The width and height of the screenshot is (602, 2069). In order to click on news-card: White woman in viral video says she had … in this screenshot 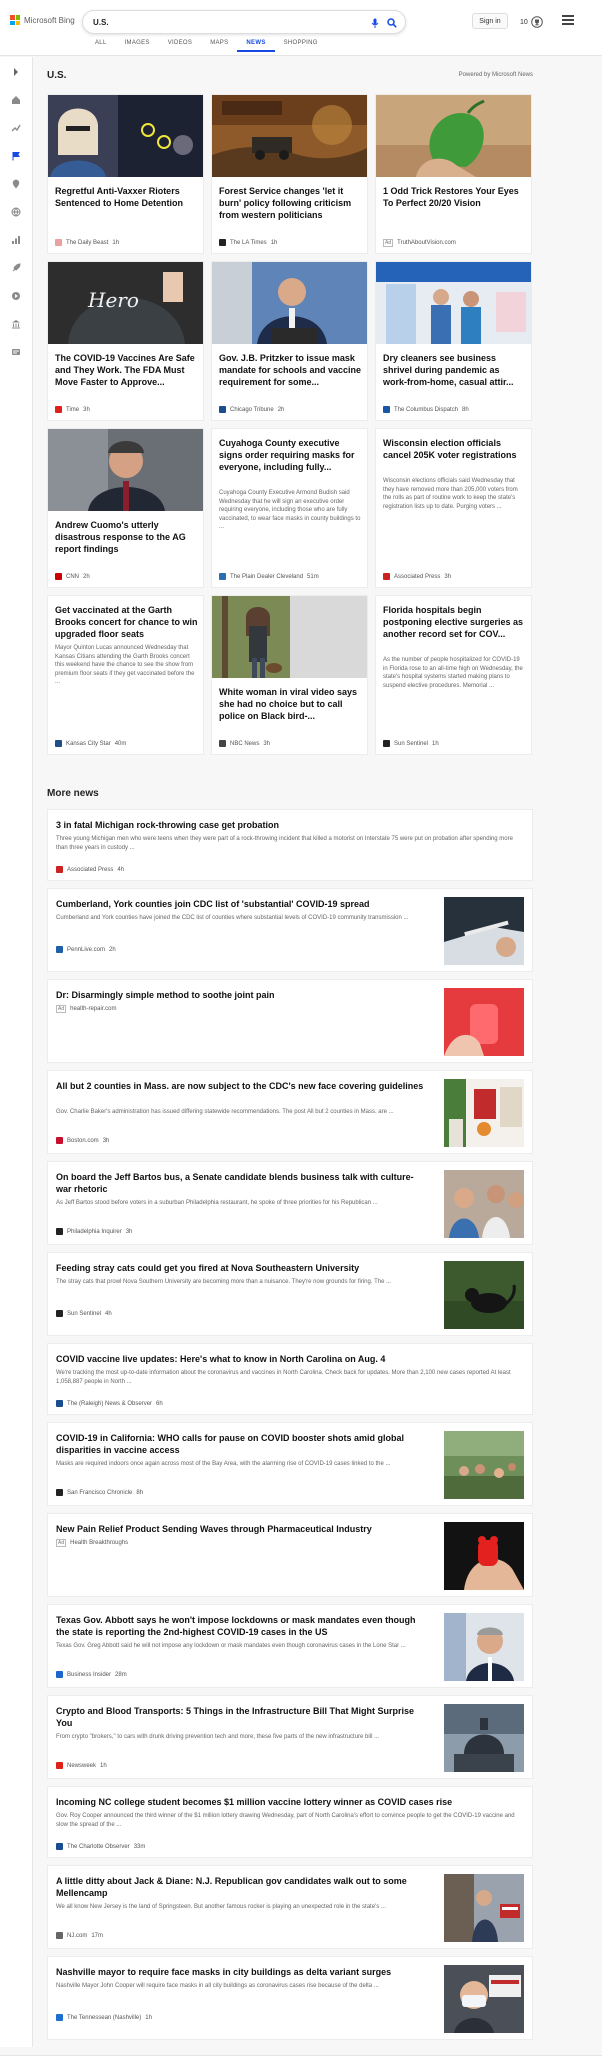, I will do `click(289, 675)`.